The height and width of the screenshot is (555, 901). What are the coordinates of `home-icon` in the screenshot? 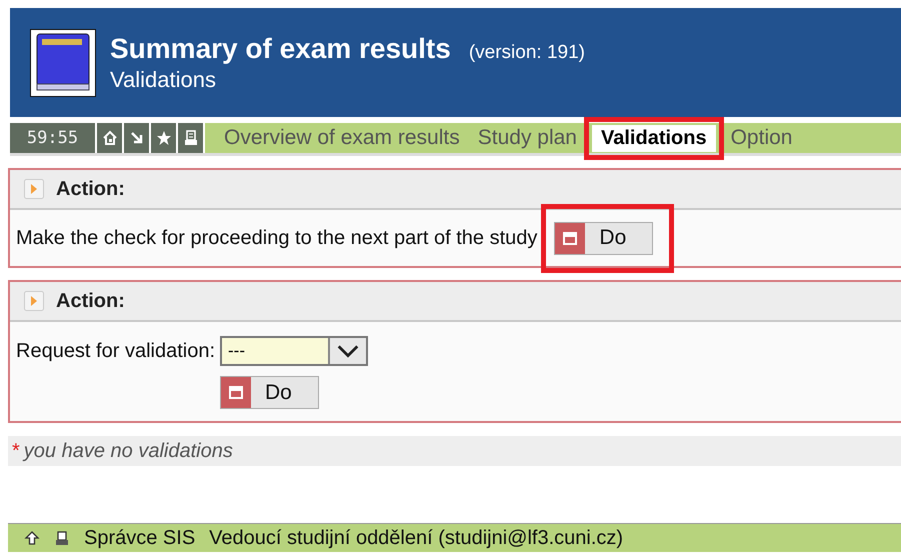 It's located at (109, 138).